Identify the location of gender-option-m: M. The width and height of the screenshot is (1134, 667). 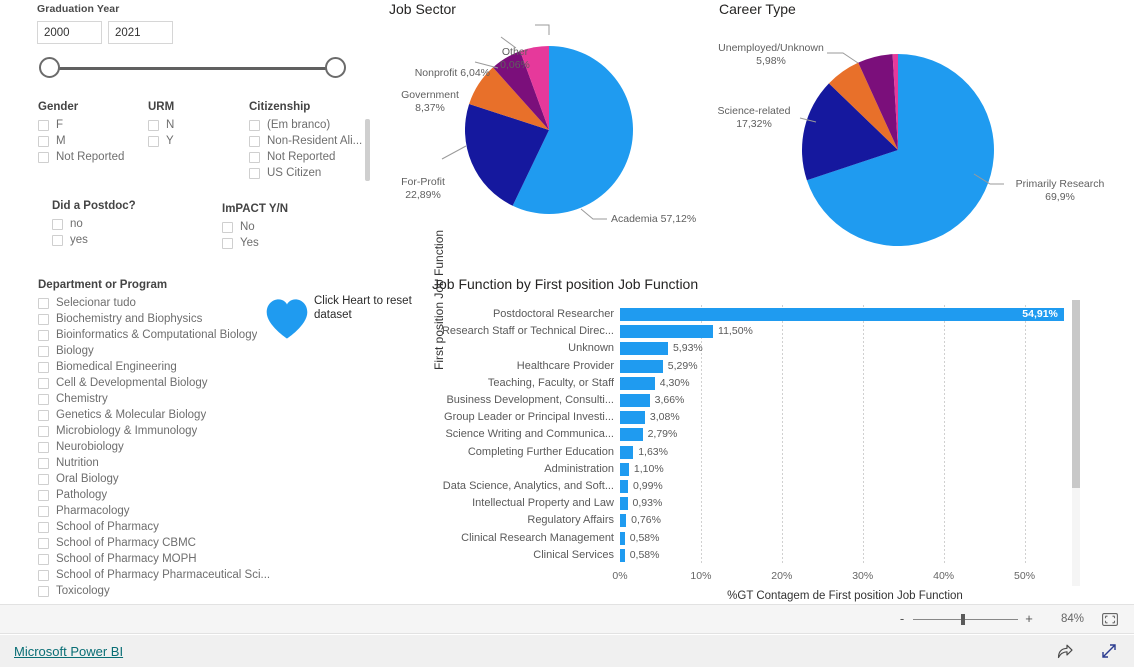
(90, 141).